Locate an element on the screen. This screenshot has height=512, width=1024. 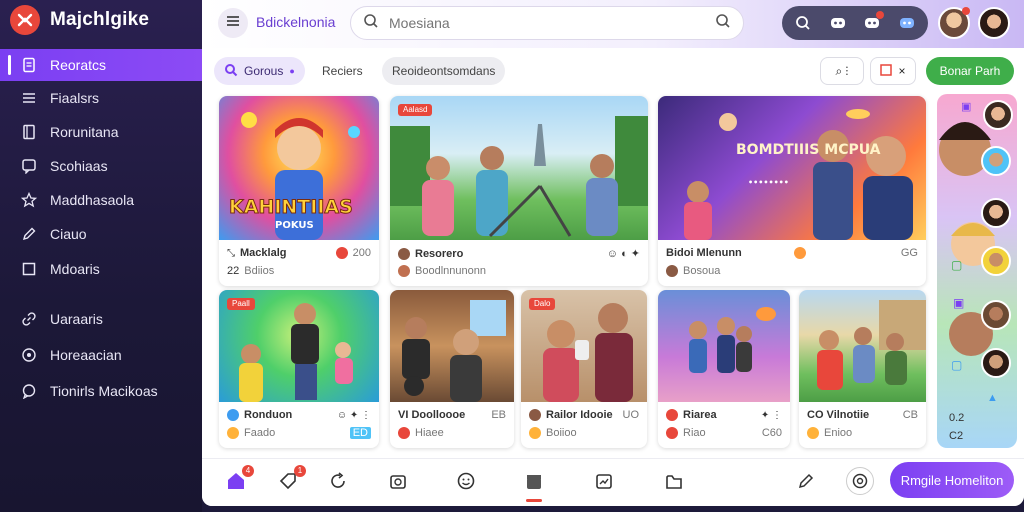
card-title: Riarea is located at coordinates (700, 415).